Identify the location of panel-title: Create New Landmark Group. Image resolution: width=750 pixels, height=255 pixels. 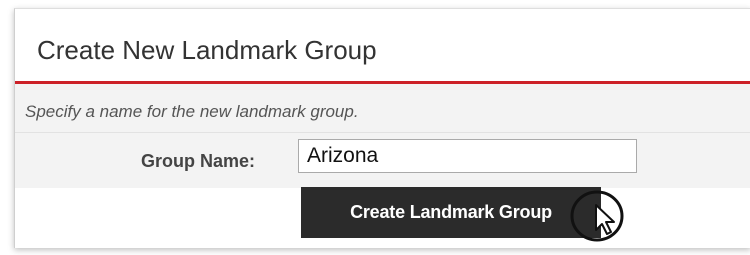
(207, 50).